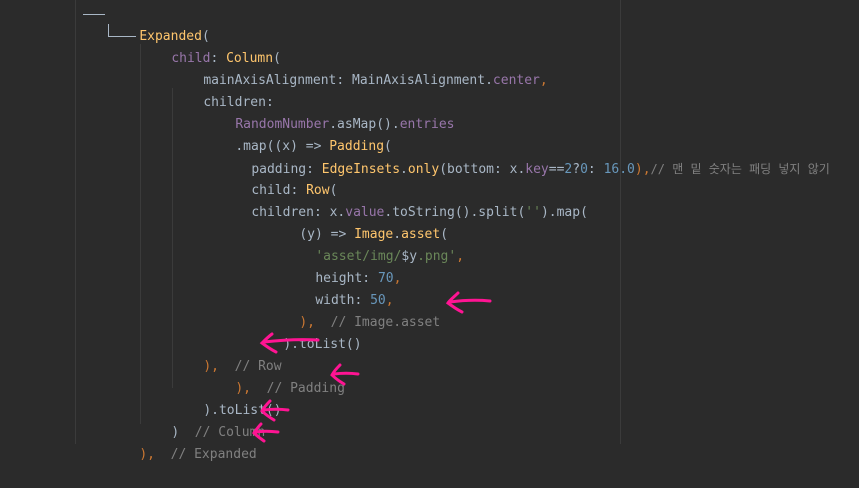 The height and width of the screenshot is (488, 859). What do you see at coordinates (329, 112) in the screenshot?
I see `code-line: RandomNumber.asMap().entries` at bounding box center [329, 112].